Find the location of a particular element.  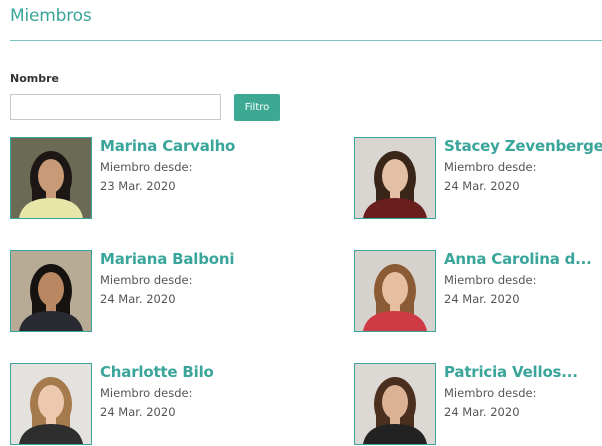

member-name-link: Mariana Balboni is located at coordinates (167, 259).